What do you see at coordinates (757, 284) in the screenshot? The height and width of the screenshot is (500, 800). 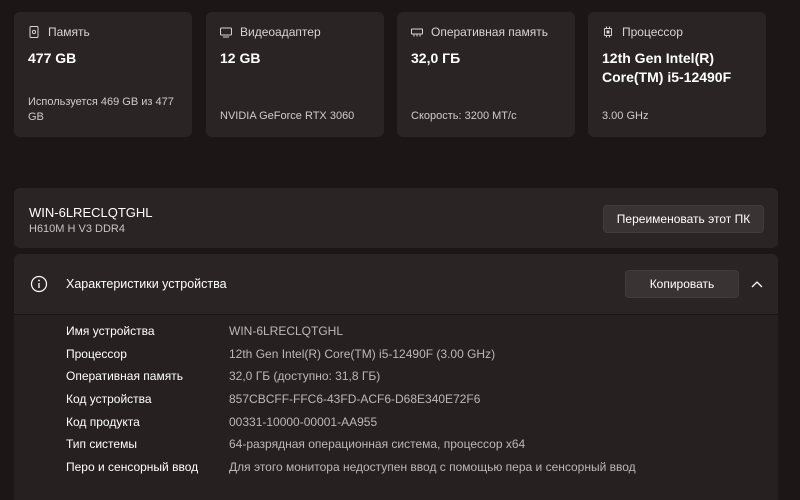 I see `chevron-up-icon` at bounding box center [757, 284].